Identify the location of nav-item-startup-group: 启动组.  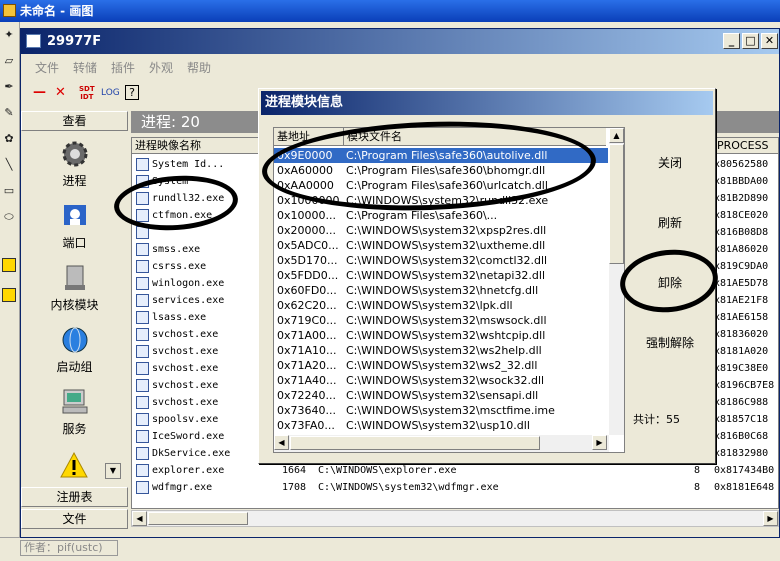
(74, 356).